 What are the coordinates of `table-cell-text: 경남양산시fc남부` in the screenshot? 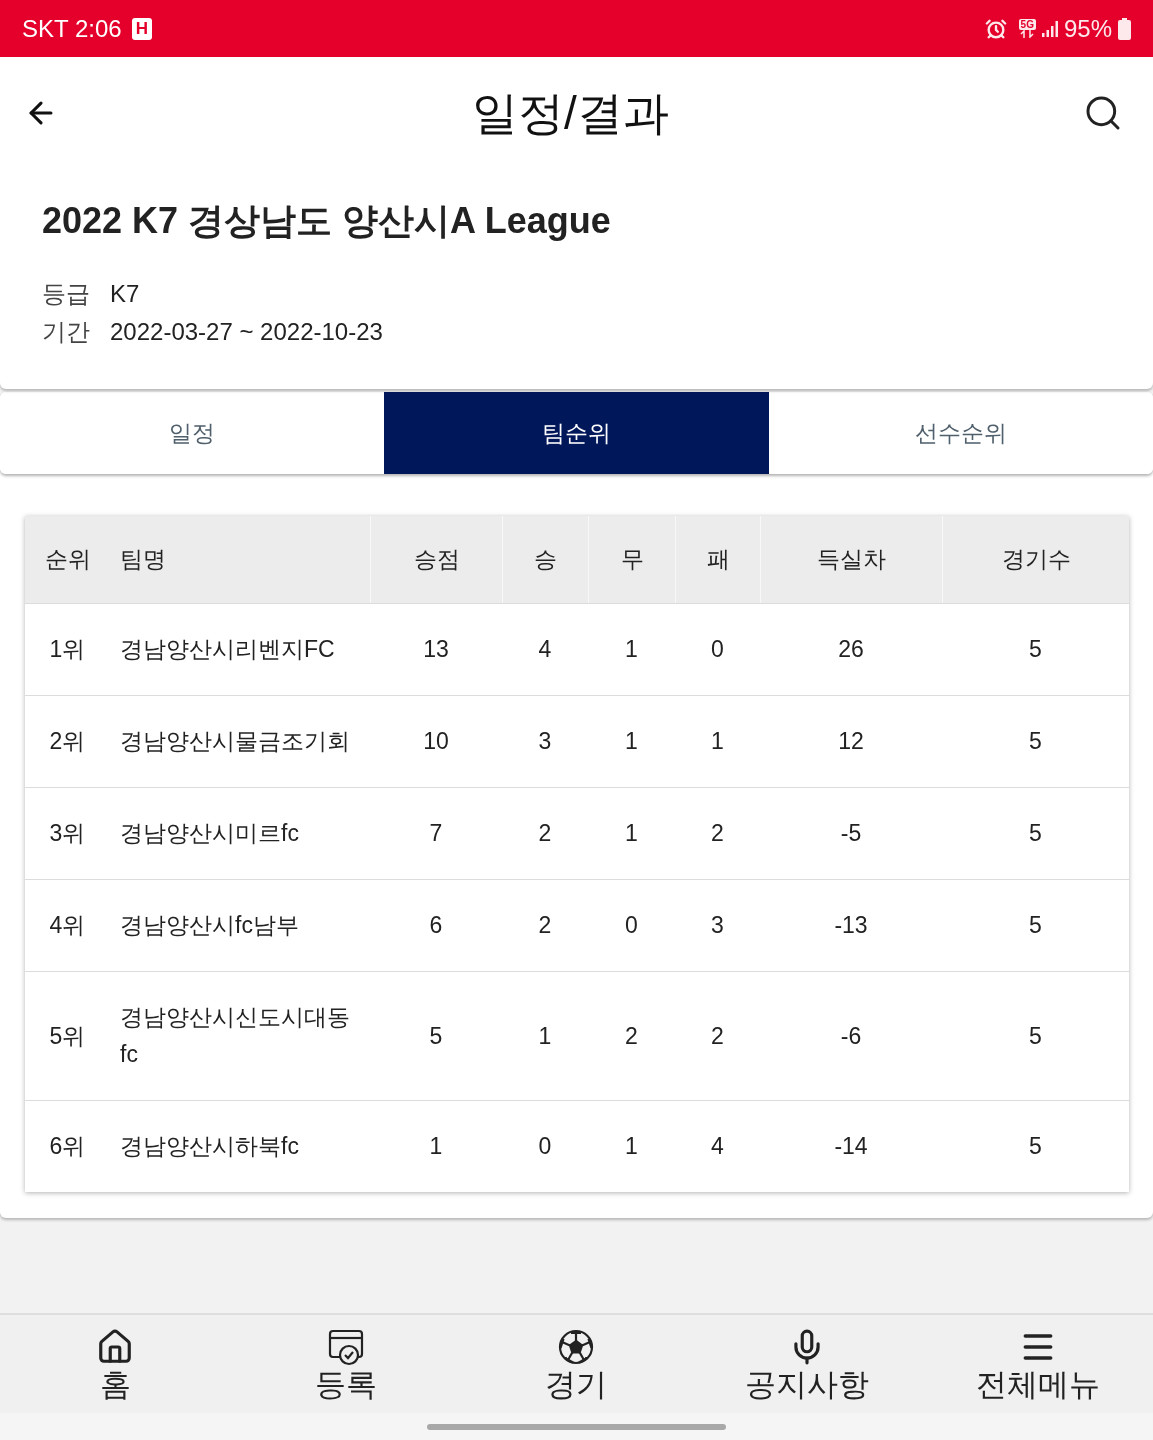 It's located at (209, 925).